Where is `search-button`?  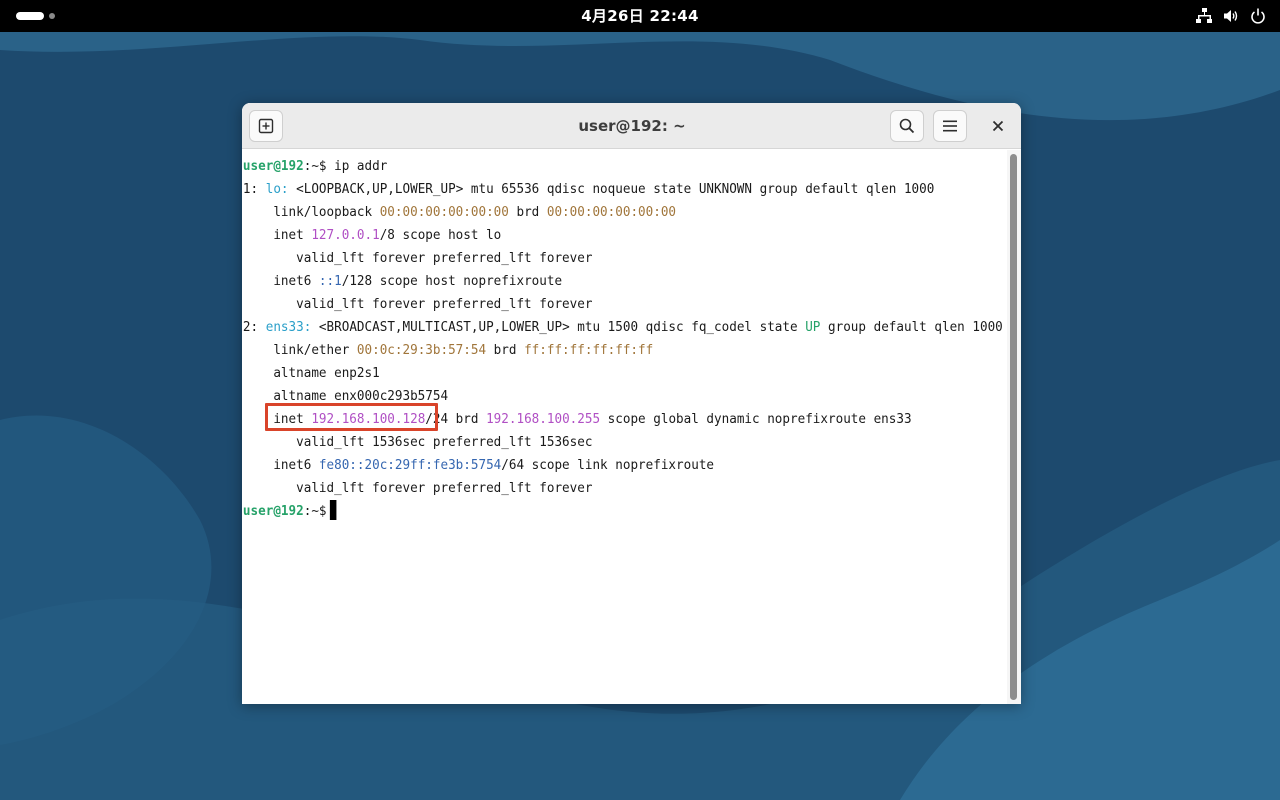 search-button is located at coordinates (907, 126).